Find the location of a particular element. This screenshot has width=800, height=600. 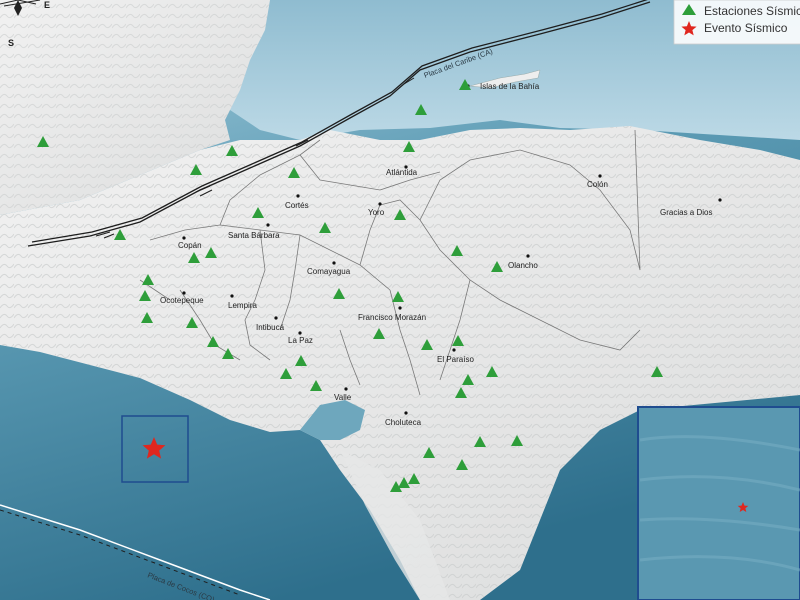

place-label: Comayagua is located at coordinates (329, 271).